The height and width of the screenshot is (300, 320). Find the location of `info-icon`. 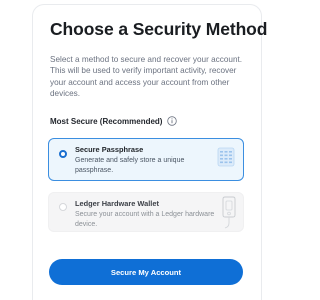

info-icon is located at coordinates (172, 121).